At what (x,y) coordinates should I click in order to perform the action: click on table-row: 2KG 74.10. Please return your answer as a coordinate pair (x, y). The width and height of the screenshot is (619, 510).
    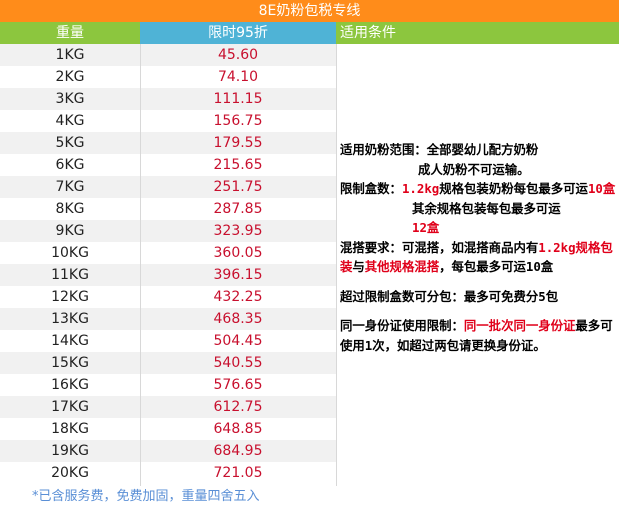
    Looking at the image, I should click on (168, 77).